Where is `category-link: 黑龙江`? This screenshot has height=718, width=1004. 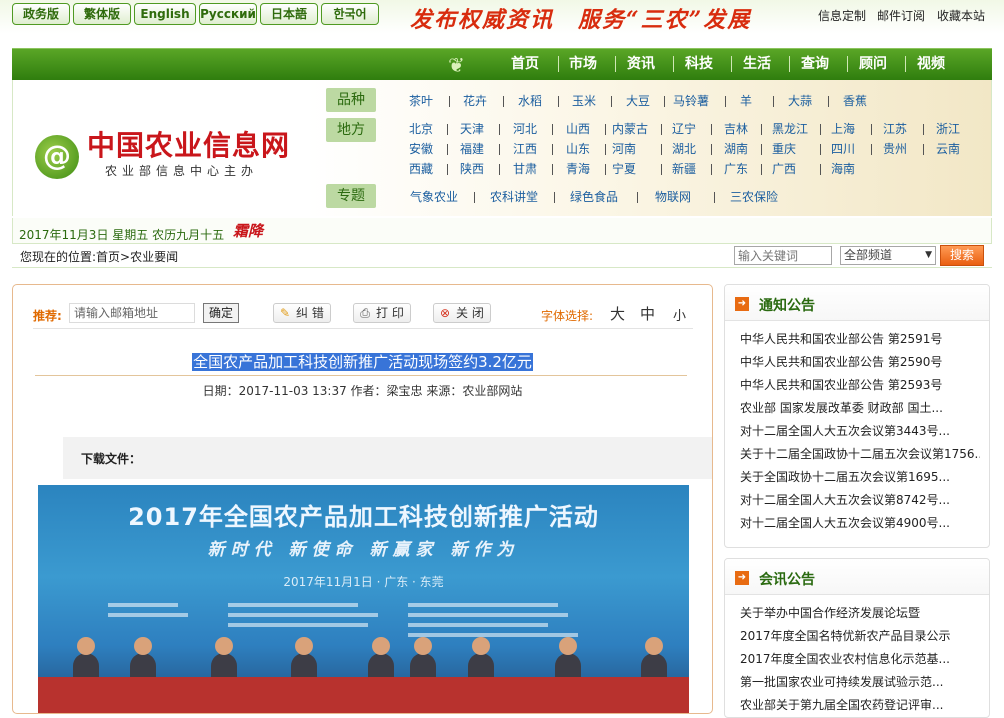 category-link: 黑龙江 is located at coordinates (790, 129).